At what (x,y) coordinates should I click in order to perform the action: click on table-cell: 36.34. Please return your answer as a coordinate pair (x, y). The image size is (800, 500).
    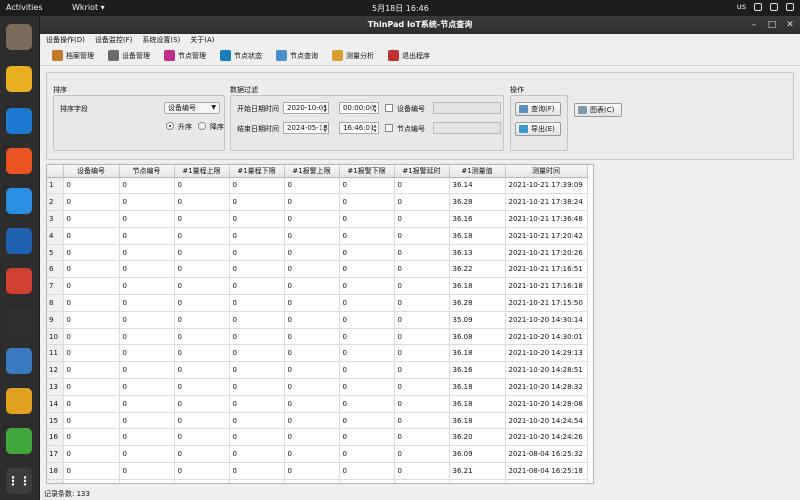
    Looking at the image, I should click on (477, 481).